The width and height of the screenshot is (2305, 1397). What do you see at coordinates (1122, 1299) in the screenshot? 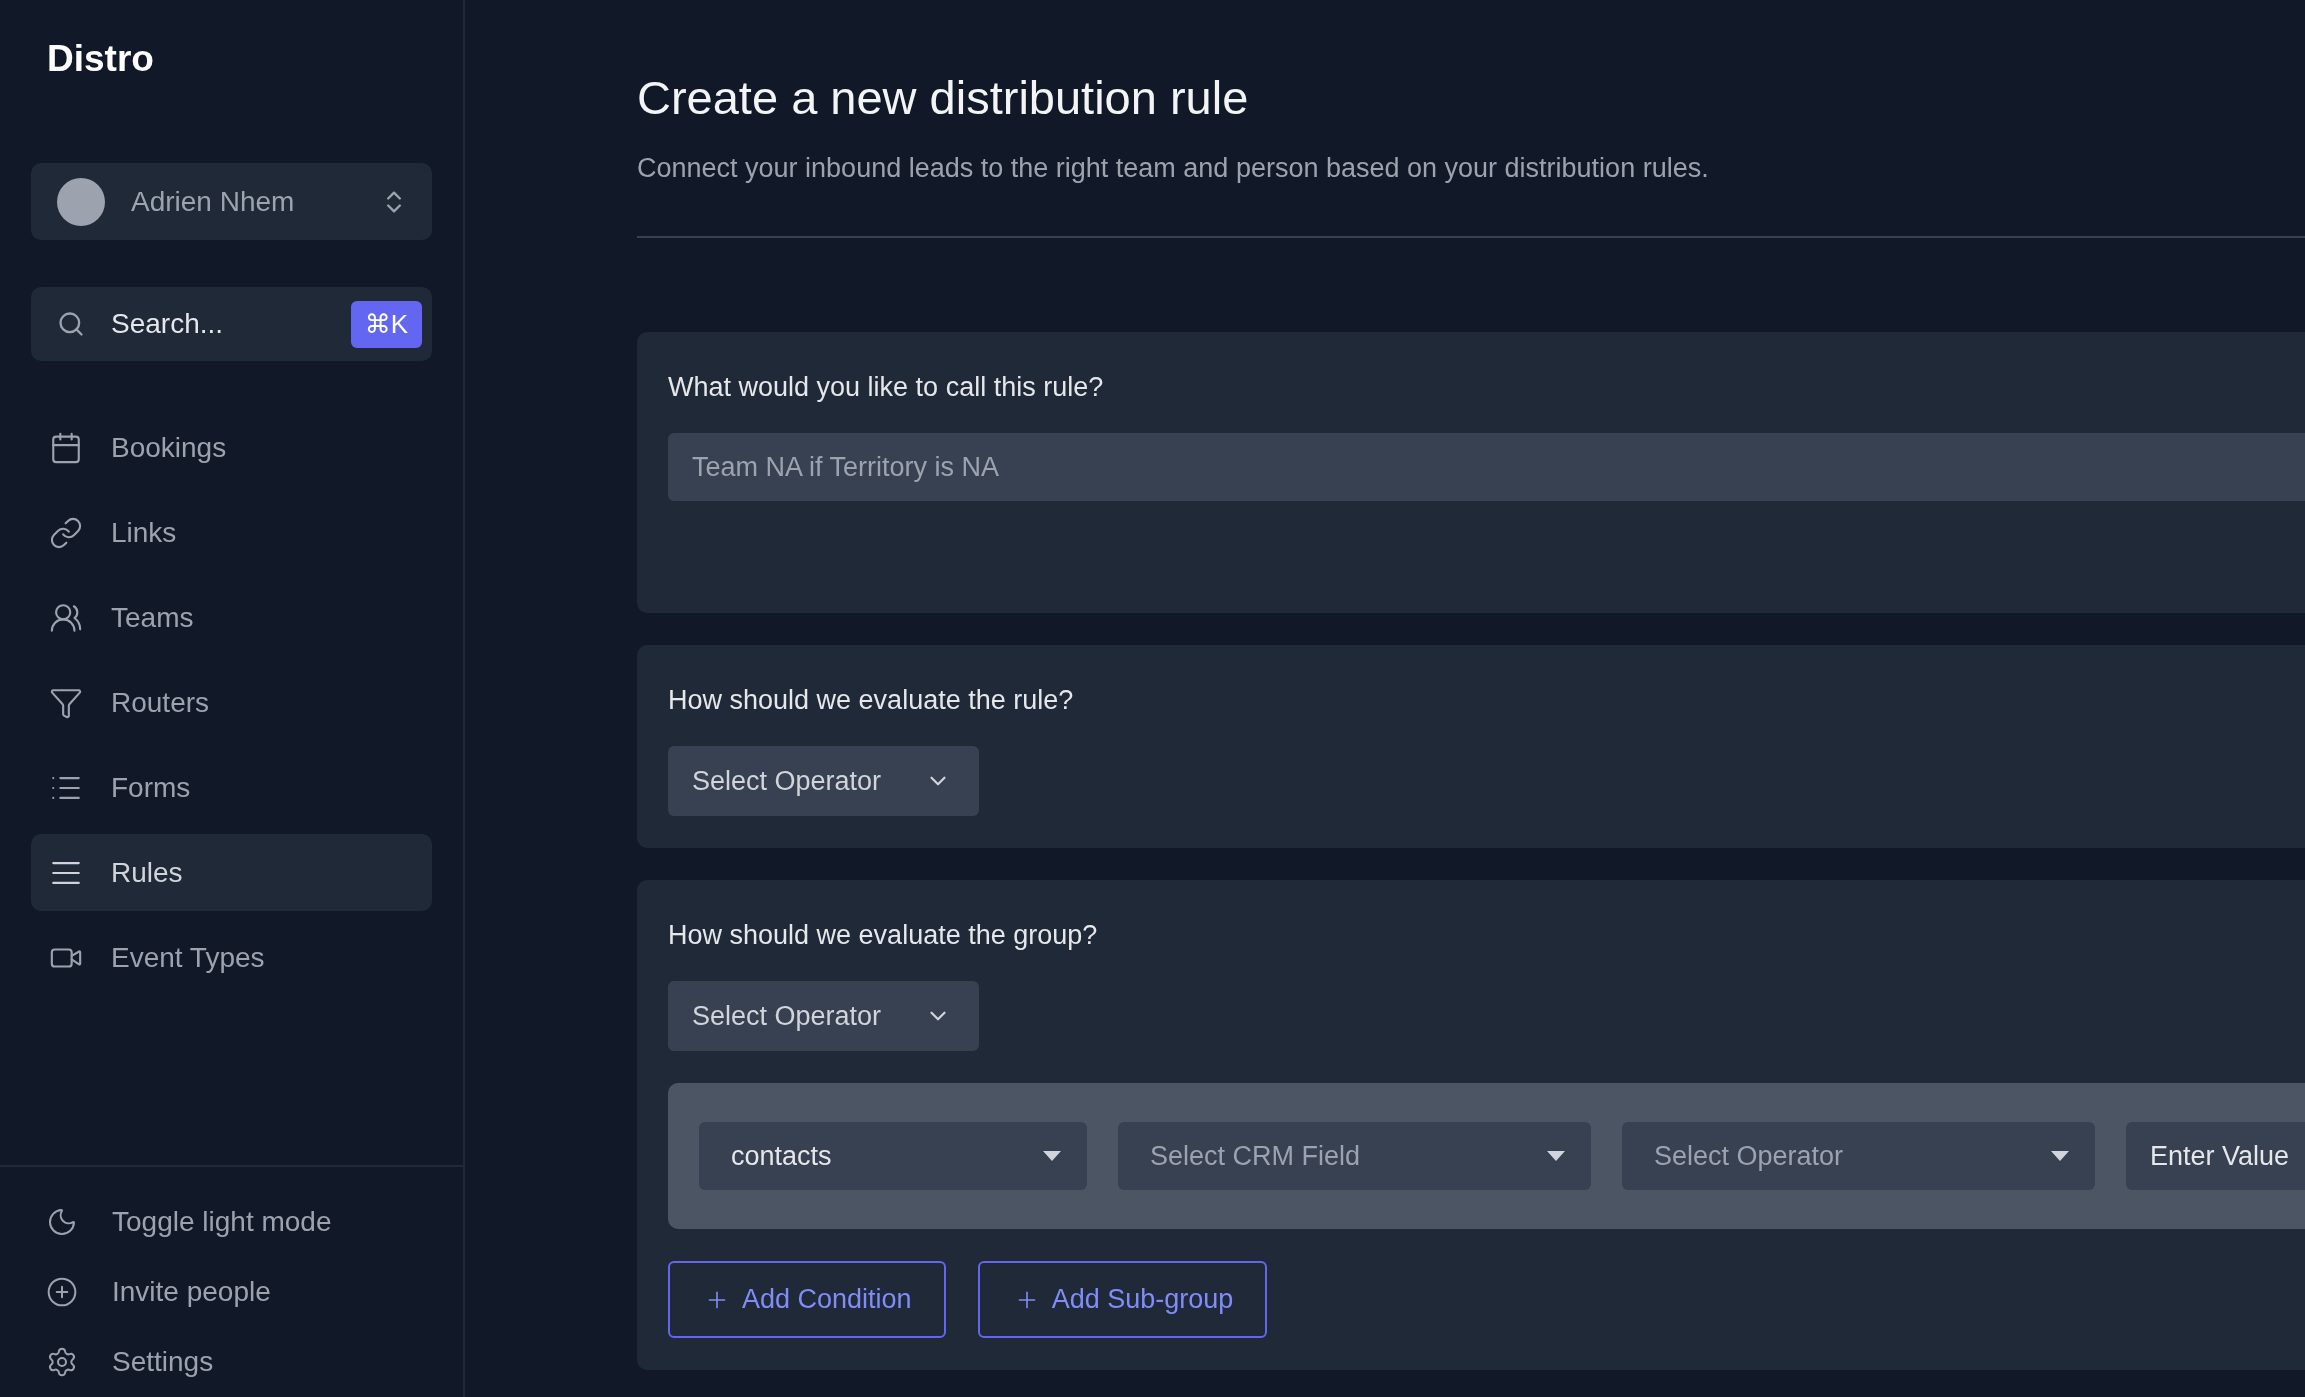
I see `add-button: Add Sub-group` at bounding box center [1122, 1299].